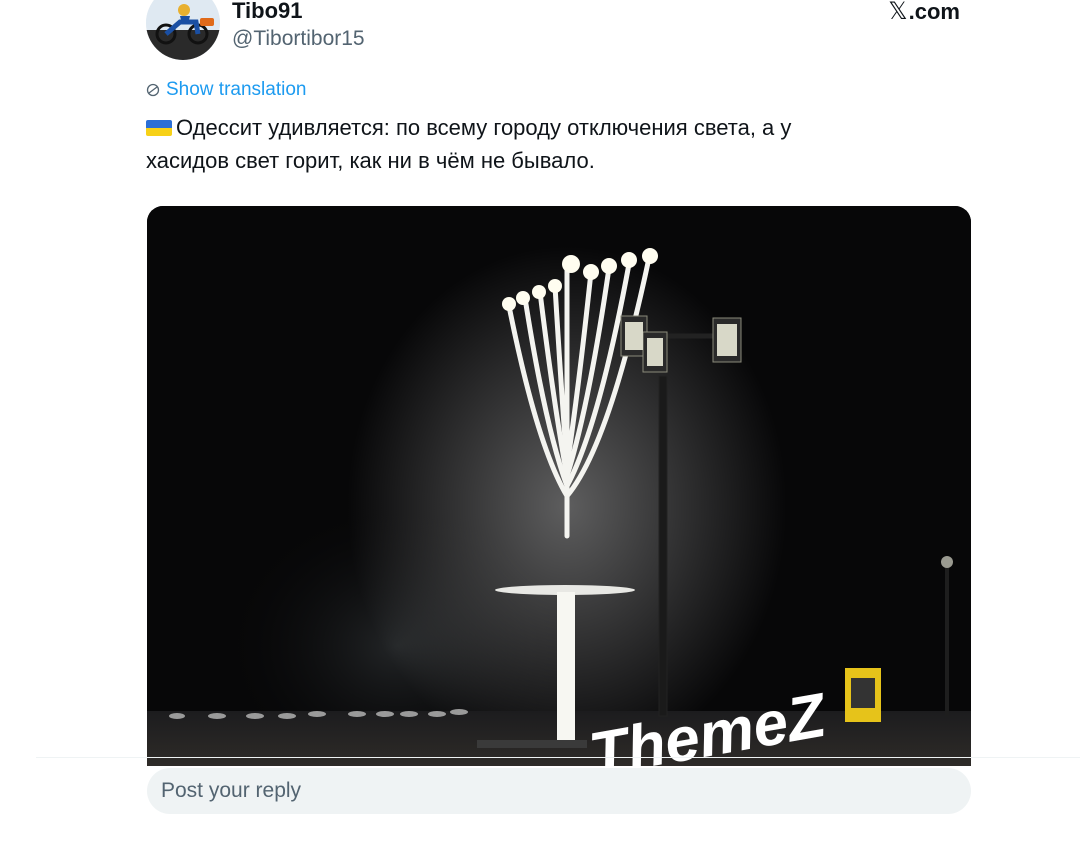  I want to click on show-translation-link: Show translation, so click(226, 90).